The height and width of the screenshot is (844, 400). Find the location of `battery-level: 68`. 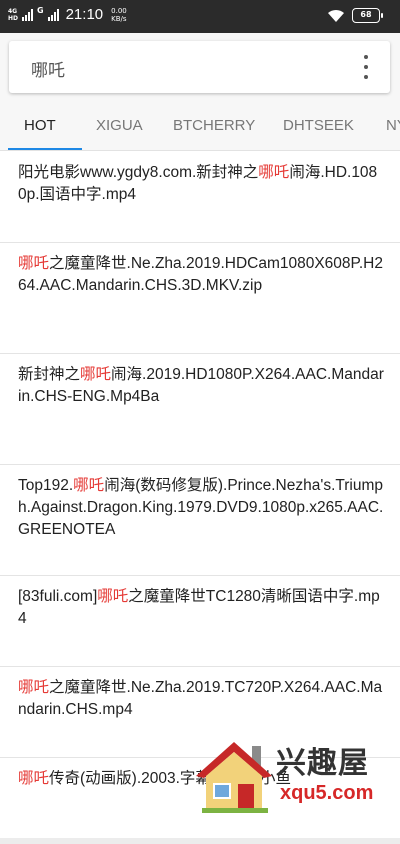

battery-level: 68 is located at coordinates (366, 14).